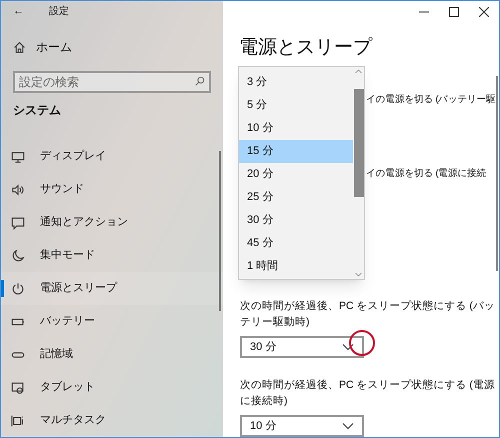  Describe the element at coordinates (18, 157) in the screenshot. I see `monitor-icon` at that location.